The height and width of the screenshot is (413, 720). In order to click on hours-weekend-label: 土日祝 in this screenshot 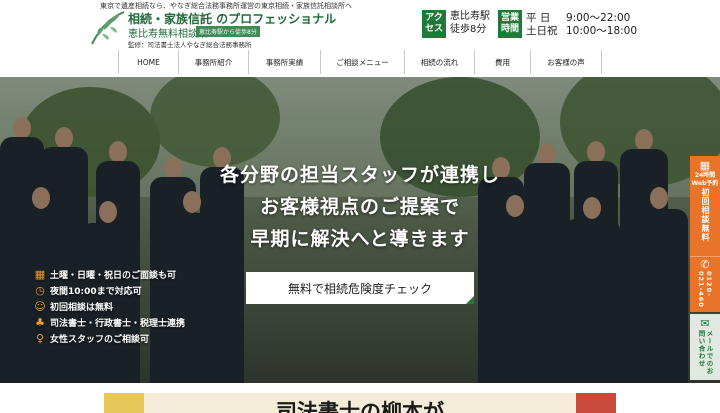, I will do `click(542, 31)`.